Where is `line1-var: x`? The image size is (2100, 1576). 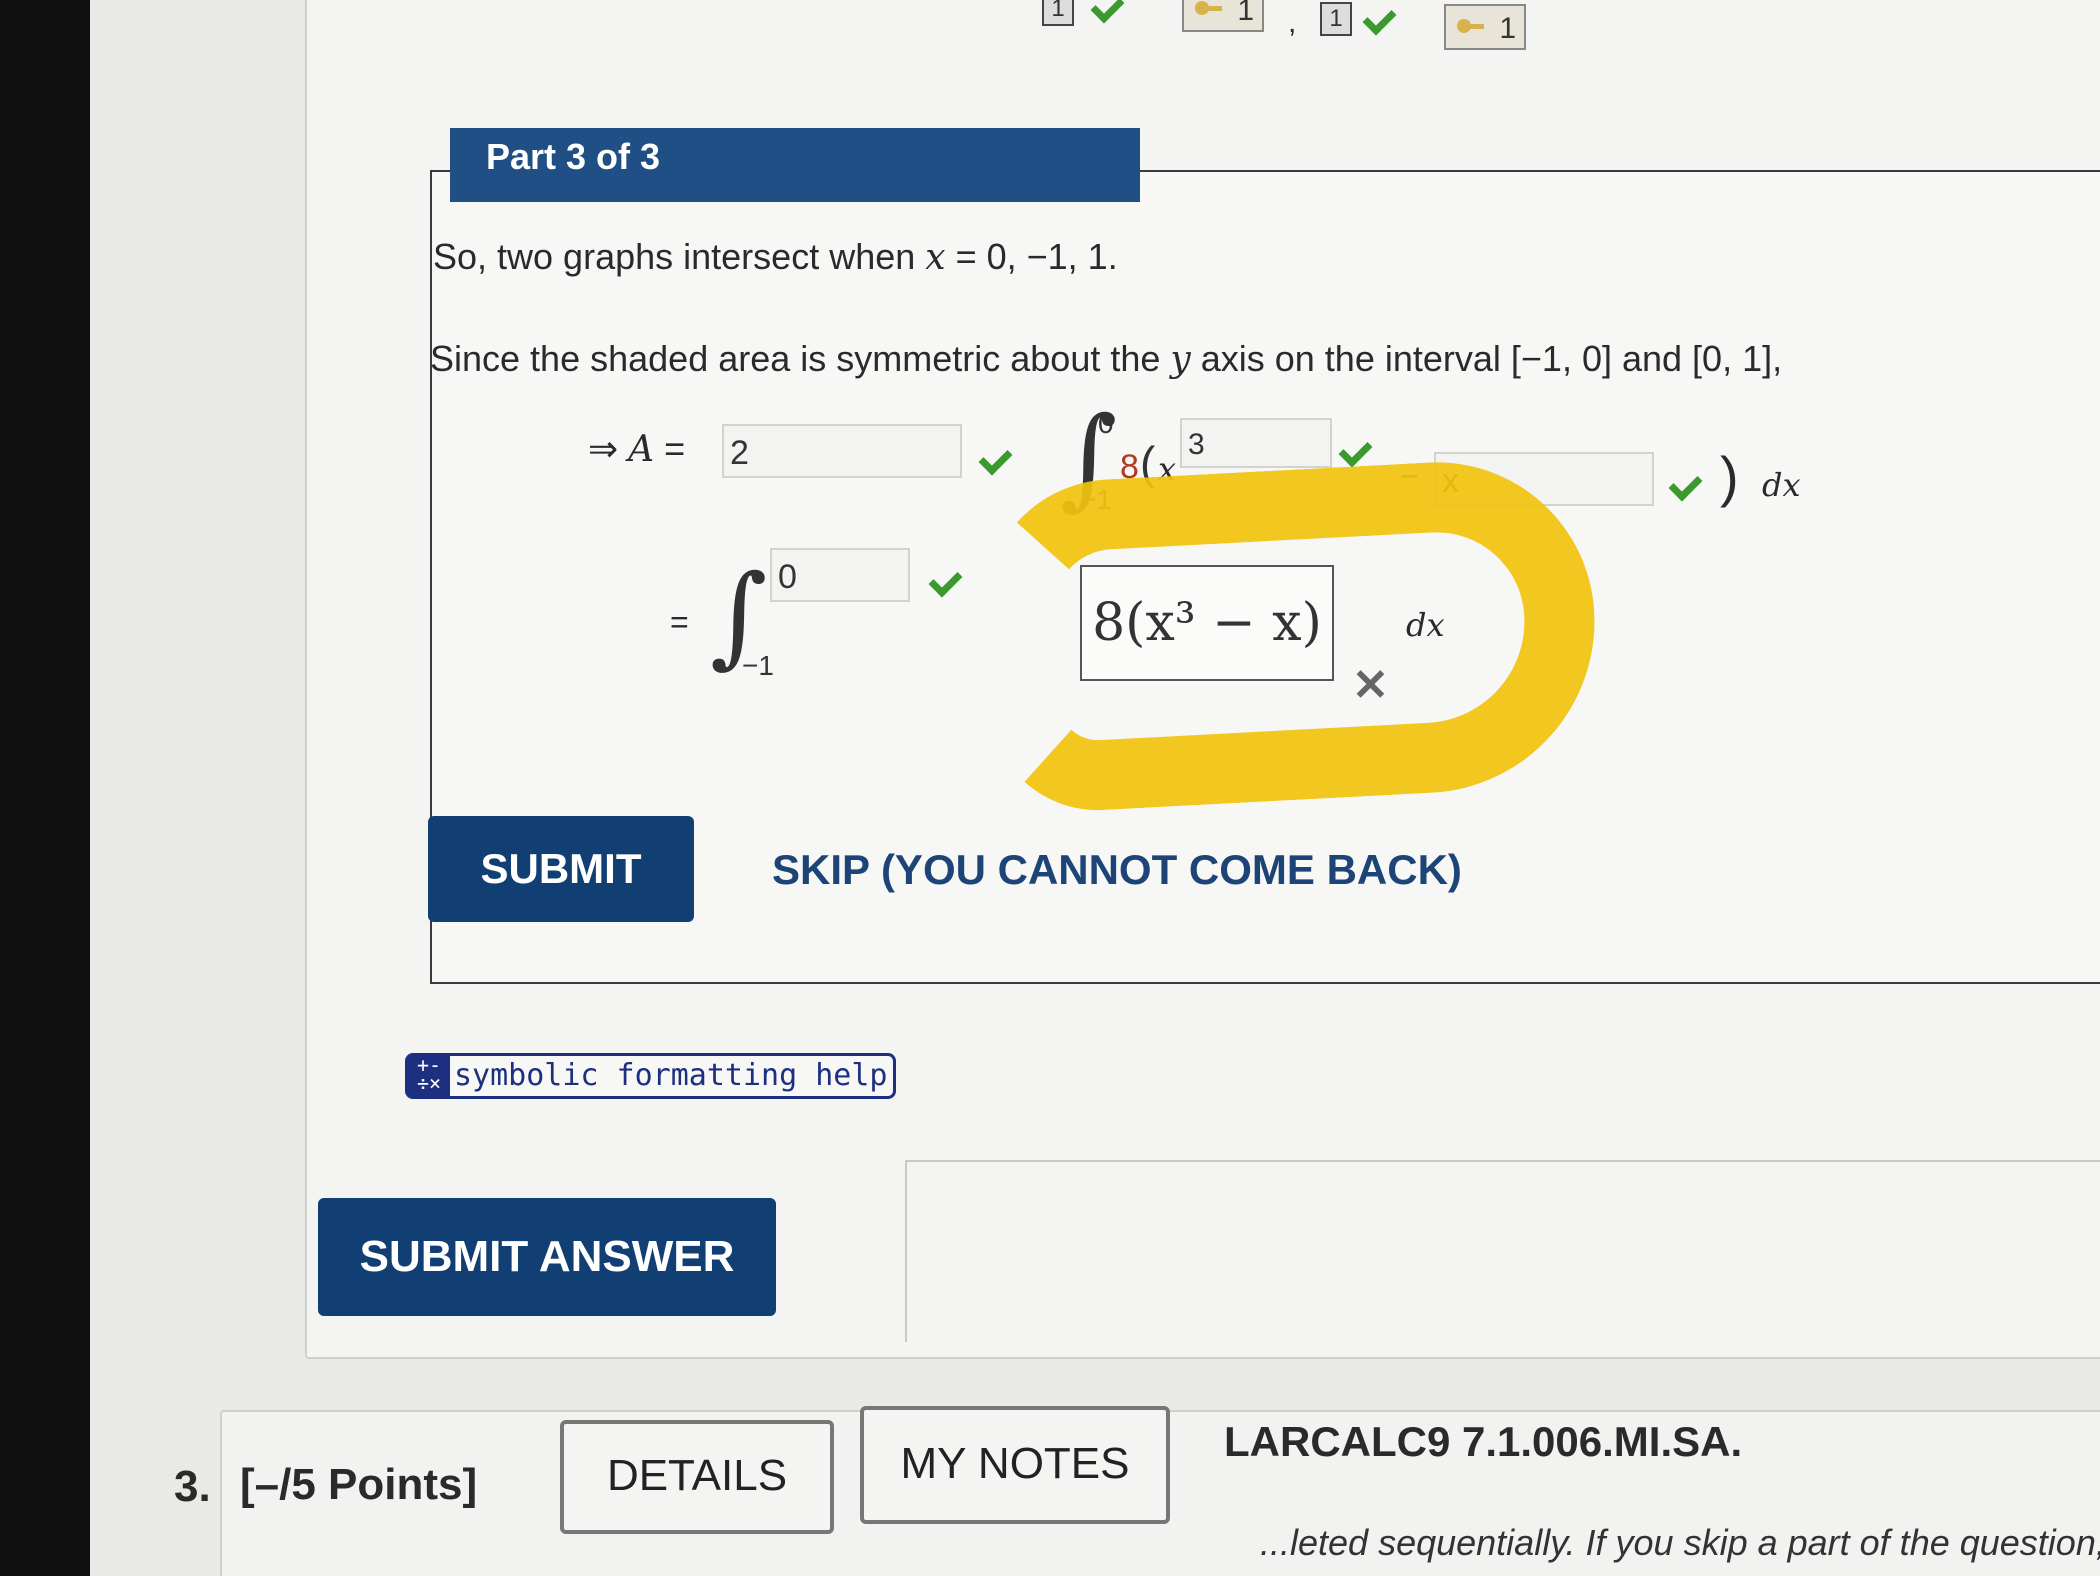 line1-var: x is located at coordinates (935, 257).